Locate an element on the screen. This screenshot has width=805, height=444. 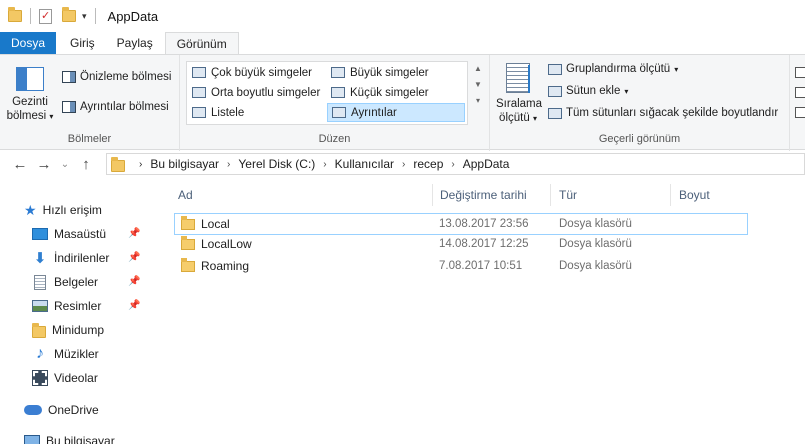
current-view-group-label: Geçerli görünüm is located at coordinates (639, 139).